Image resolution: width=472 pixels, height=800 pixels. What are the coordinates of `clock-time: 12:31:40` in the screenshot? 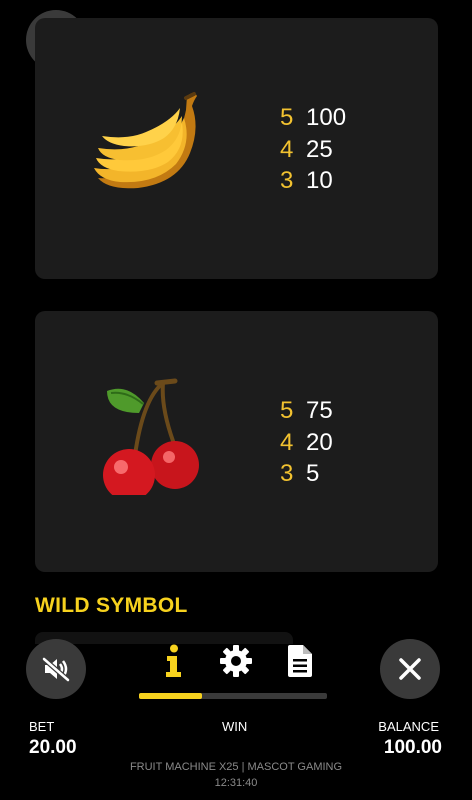 It's located at (236, 783).